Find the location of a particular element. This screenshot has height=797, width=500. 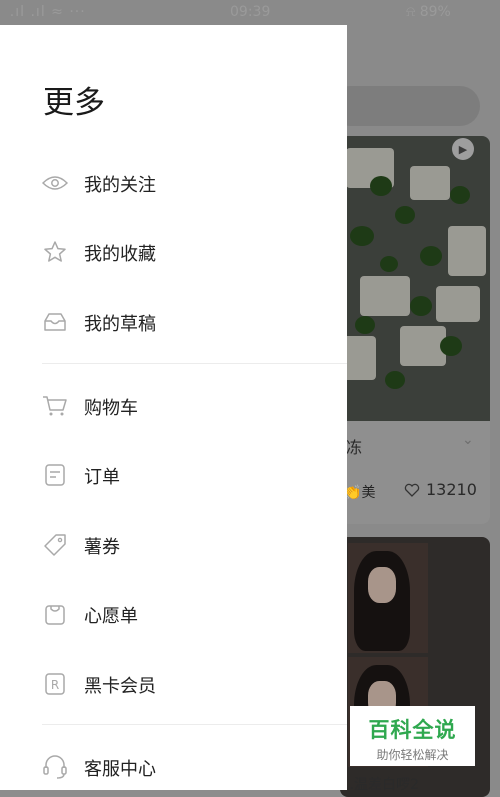

heart-icon is located at coordinates (412, 490).